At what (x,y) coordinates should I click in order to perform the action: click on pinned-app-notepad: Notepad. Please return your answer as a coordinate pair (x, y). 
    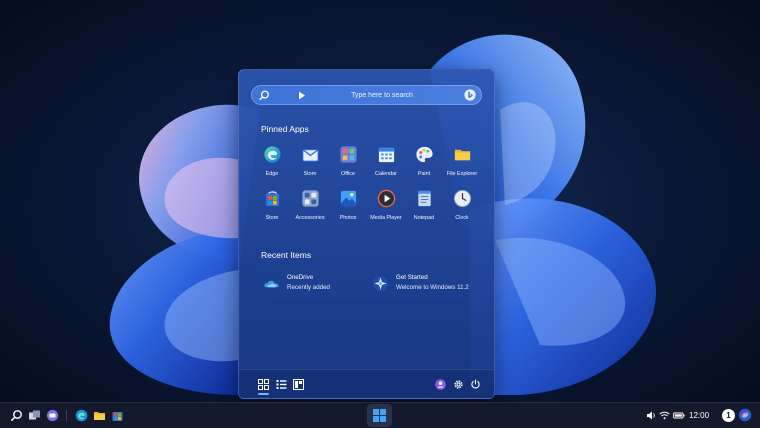
    Looking at the image, I should click on (424, 209).